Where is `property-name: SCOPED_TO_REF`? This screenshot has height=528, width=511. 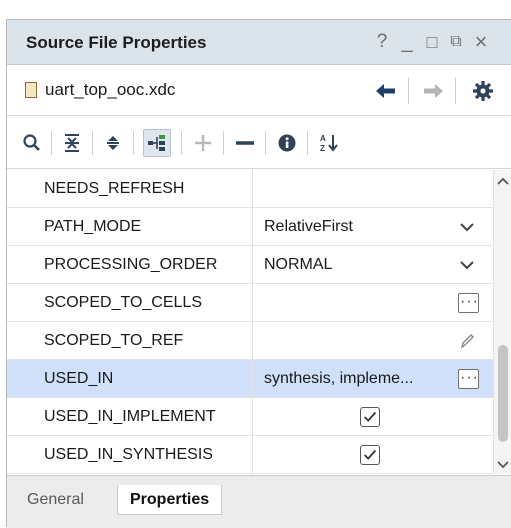
property-name: SCOPED_TO_REF is located at coordinates (130, 341).